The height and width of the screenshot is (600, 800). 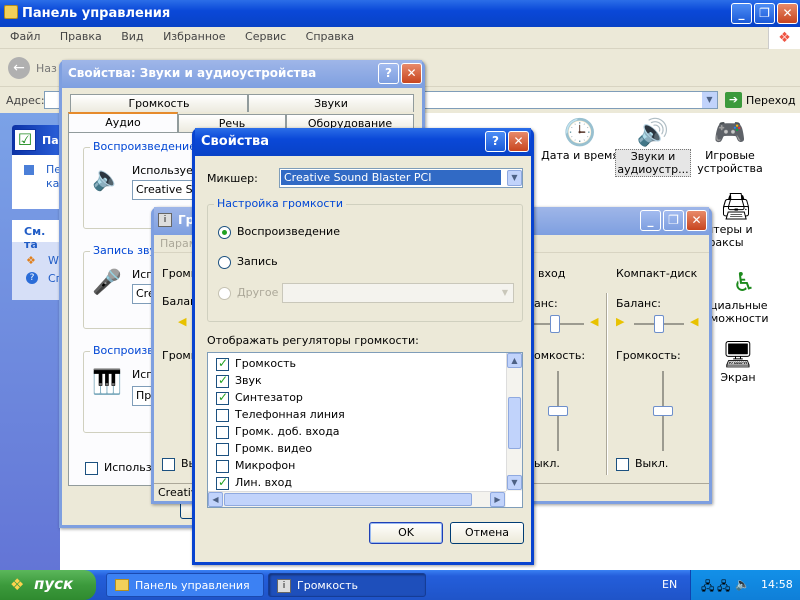 I want to click on task-control-panel: Панель управления, so click(x=185, y=585).